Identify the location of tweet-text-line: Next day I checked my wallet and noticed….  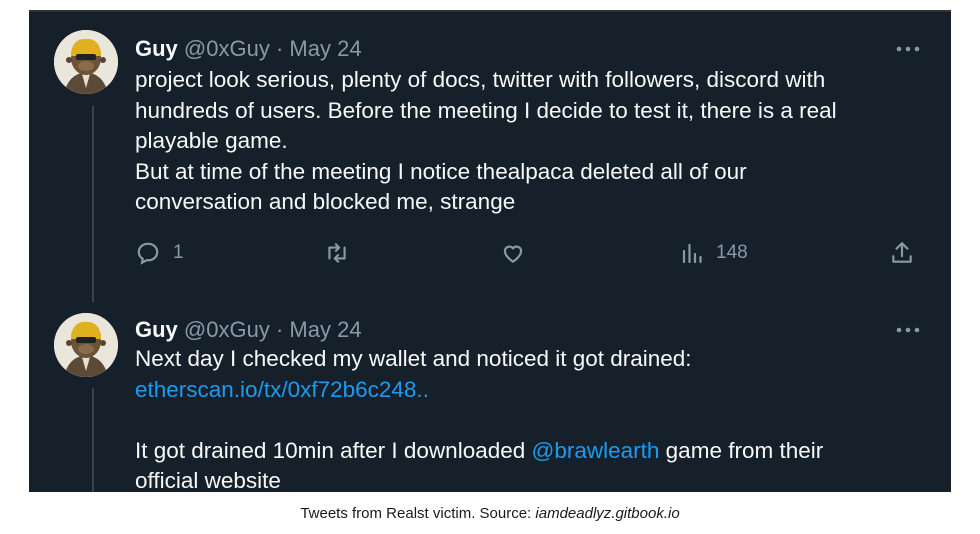
(413, 358).